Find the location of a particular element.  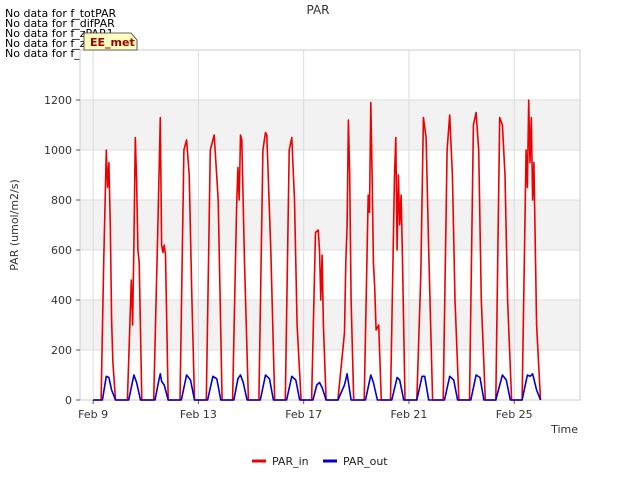

y-tick-label: 0 is located at coordinates (68, 400).